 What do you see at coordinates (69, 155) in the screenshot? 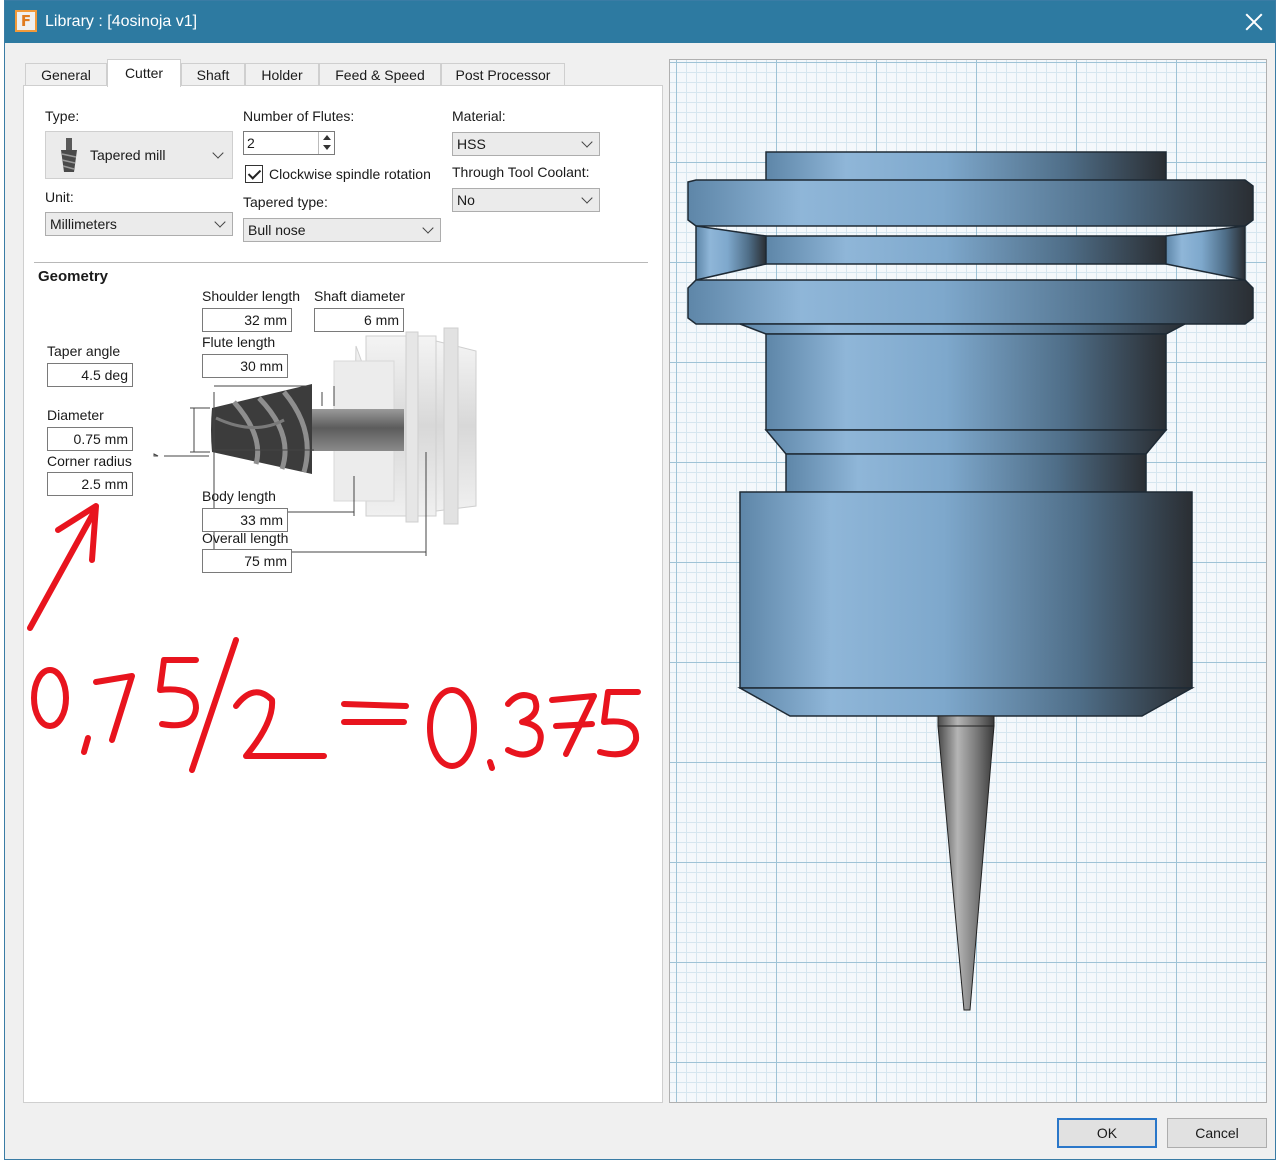
I see `tapered-mill-icon` at bounding box center [69, 155].